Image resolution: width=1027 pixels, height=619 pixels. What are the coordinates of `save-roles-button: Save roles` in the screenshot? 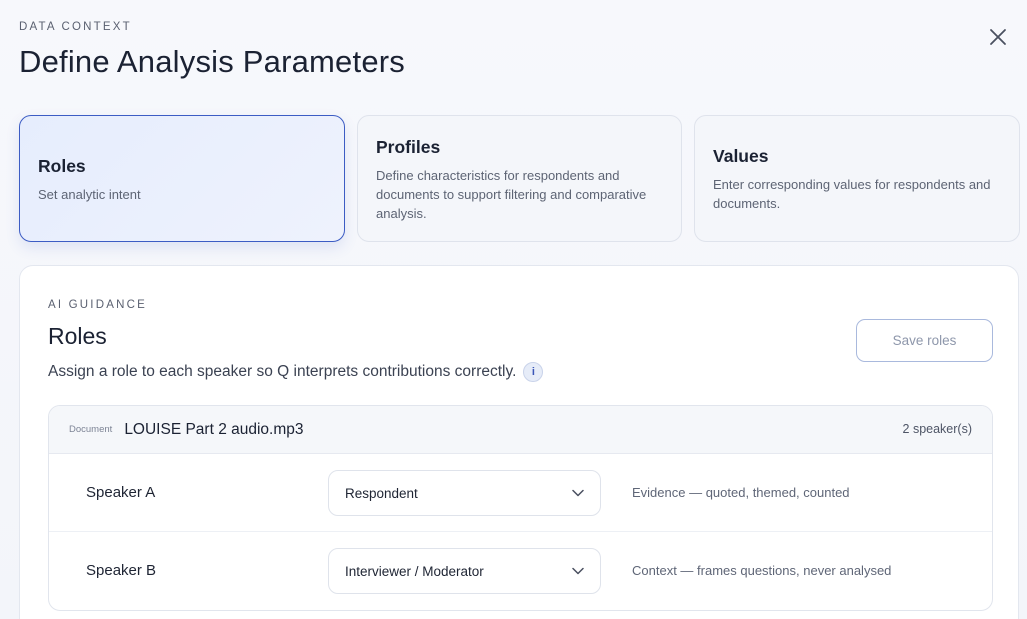 It's located at (924, 340).